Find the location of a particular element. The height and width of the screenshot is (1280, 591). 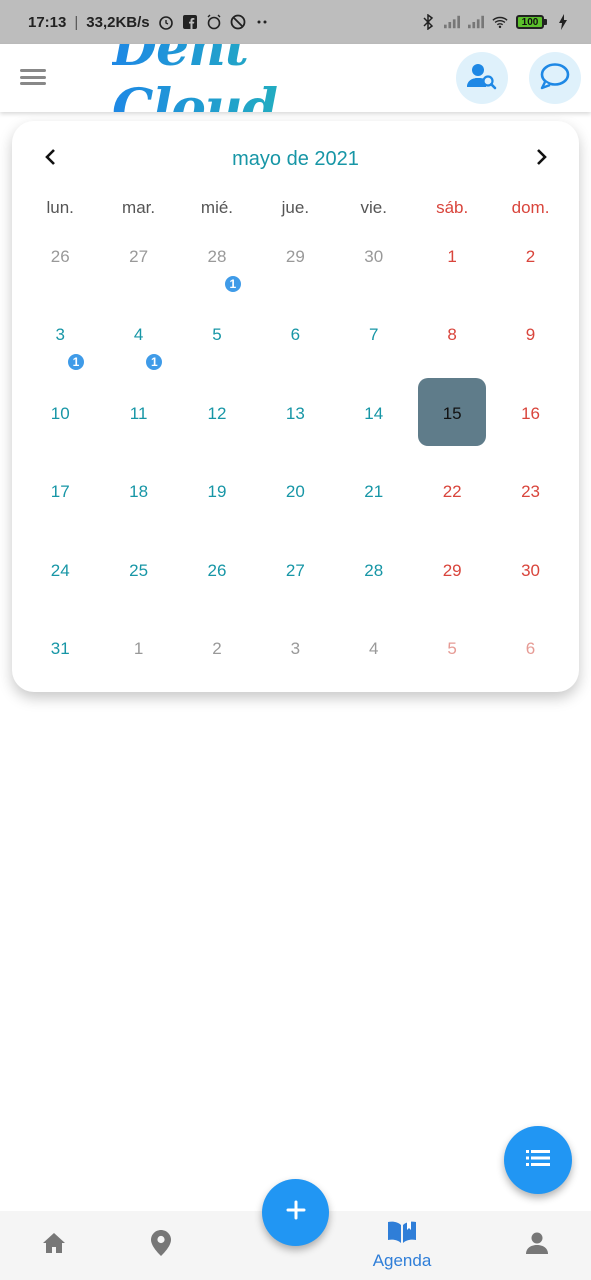

nav-map is located at coordinates (161, 1245).